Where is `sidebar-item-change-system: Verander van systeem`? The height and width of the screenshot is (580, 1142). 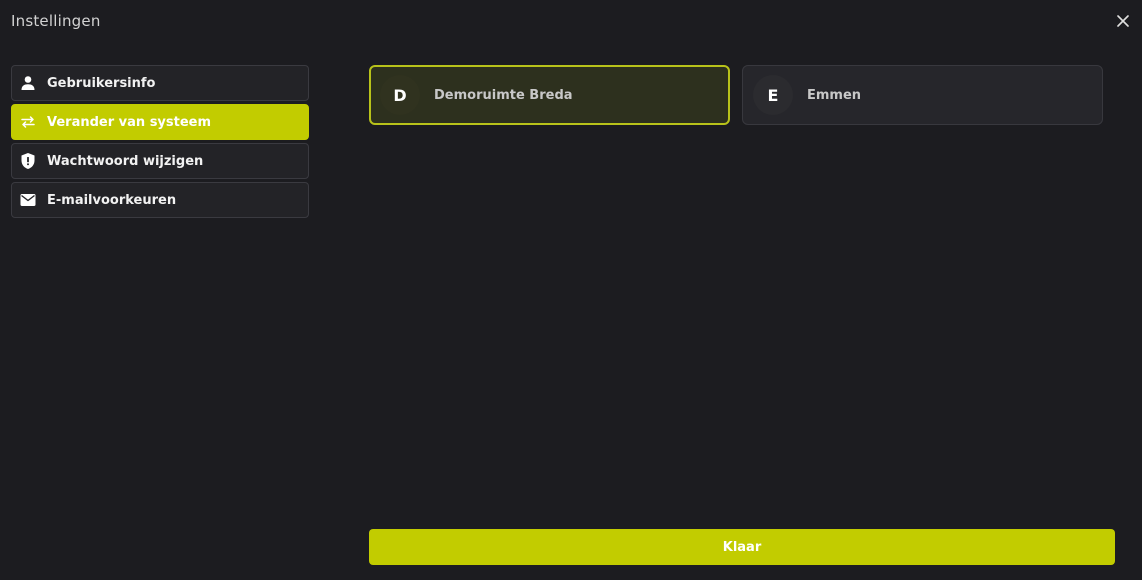
sidebar-item-change-system: Verander van systeem is located at coordinates (160, 122).